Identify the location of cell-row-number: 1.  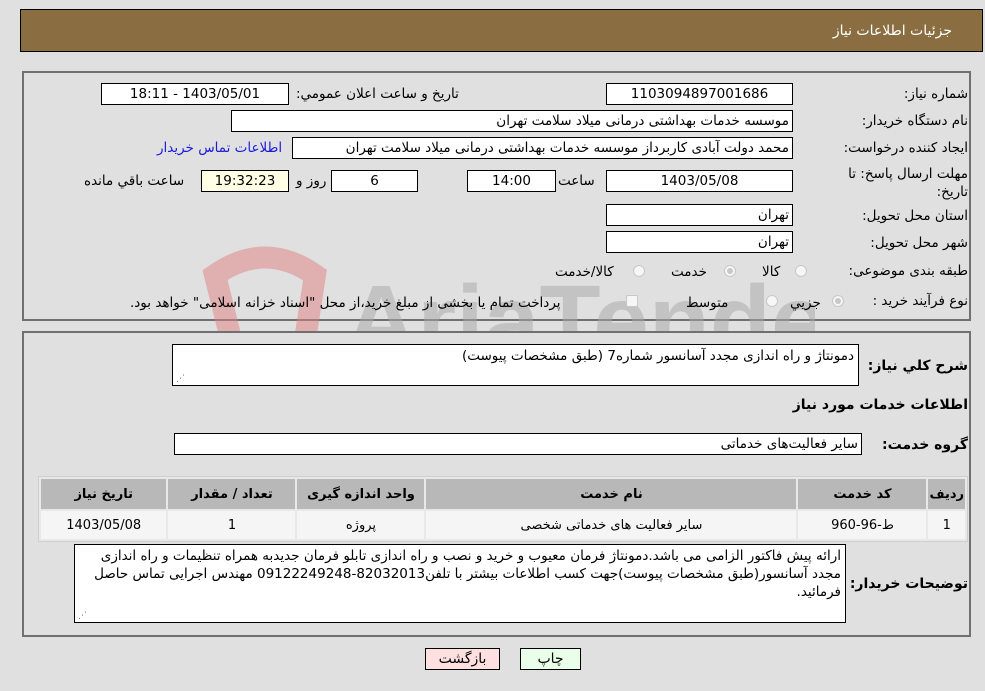
(946, 525).